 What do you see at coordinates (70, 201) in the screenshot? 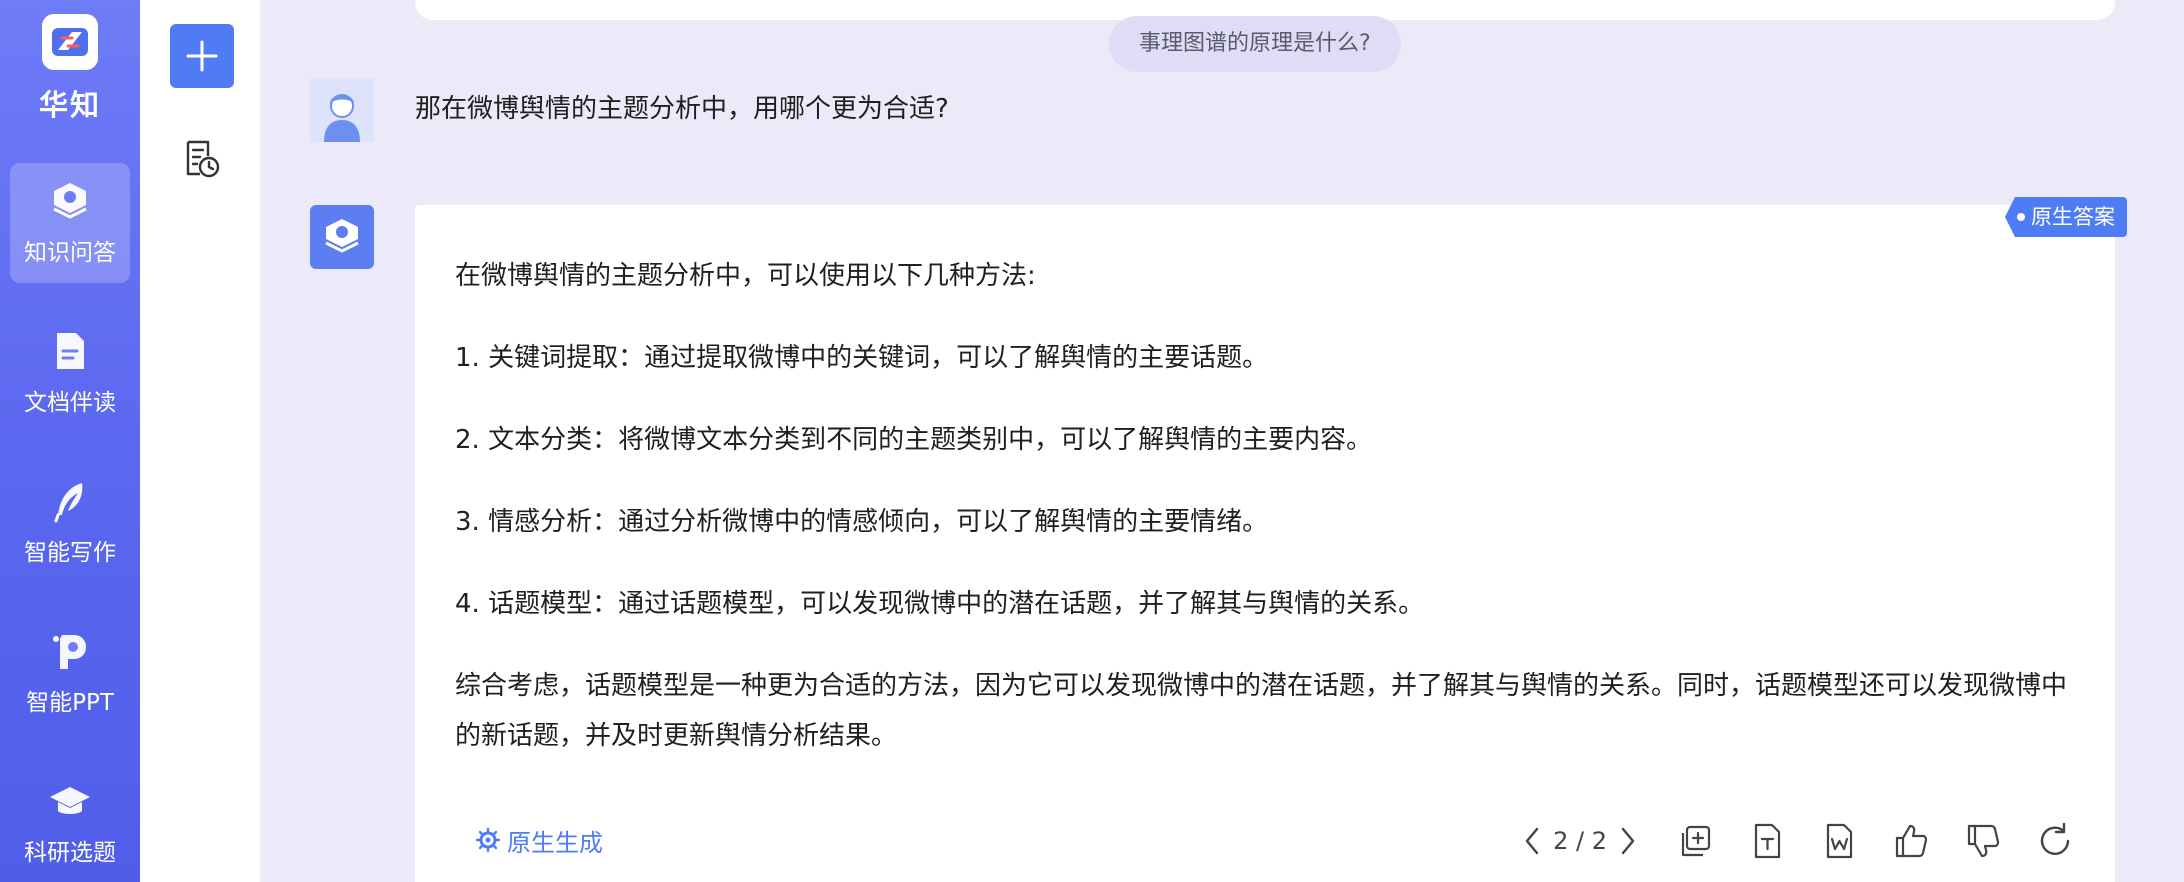
I see `qa-icon` at bounding box center [70, 201].